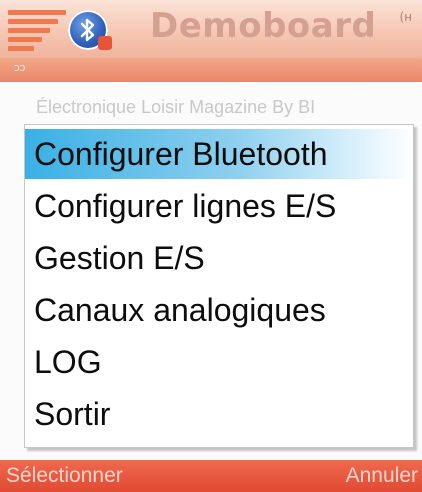 Image resolution: width=422 pixels, height=492 pixels. Describe the element at coordinates (219, 154) in the screenshot. I see `menu-item-configurer-bluetooth: Configurer Bluetooth` at that location.